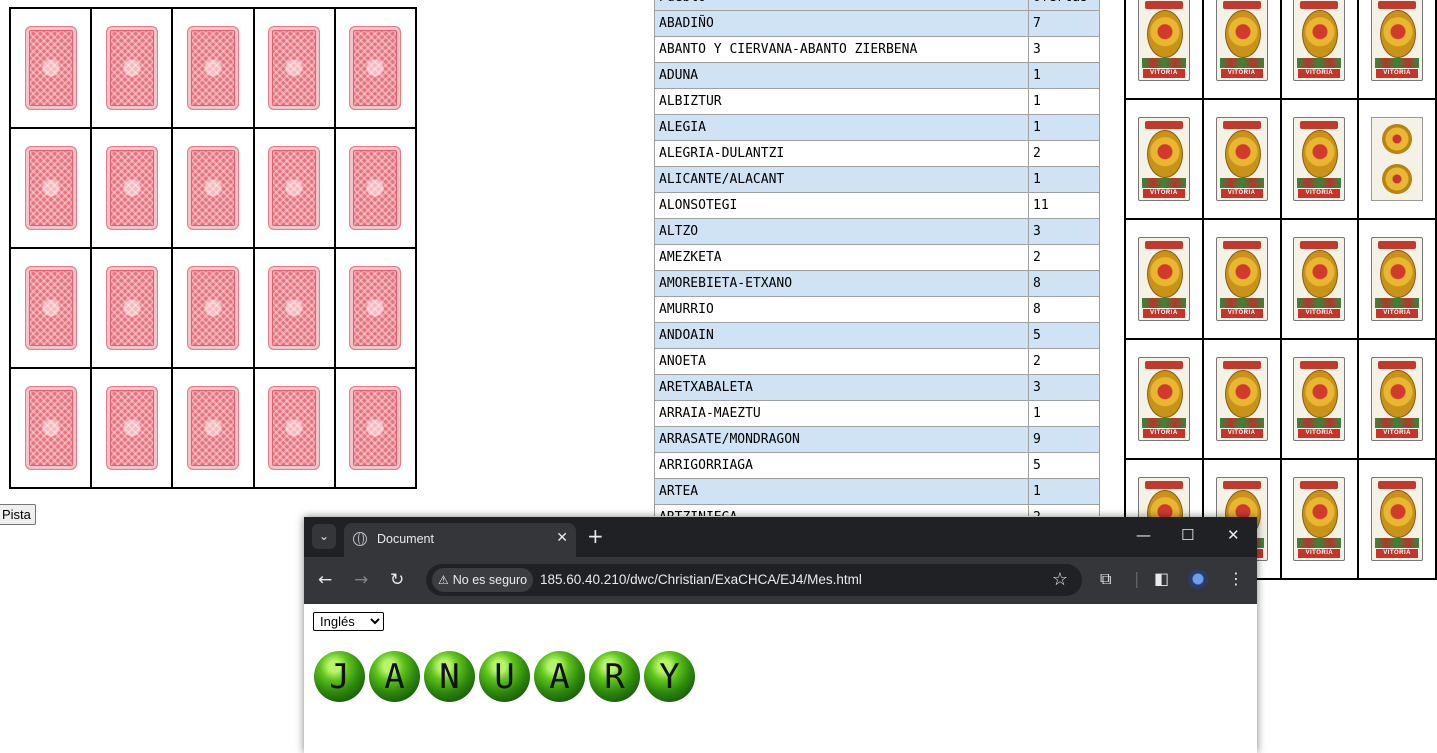 The image size is (1437, 753). What do you see at coordinates (1198, 579) in the screenshot?
I see `profile-avatar` at bounding box center [1198, 579].